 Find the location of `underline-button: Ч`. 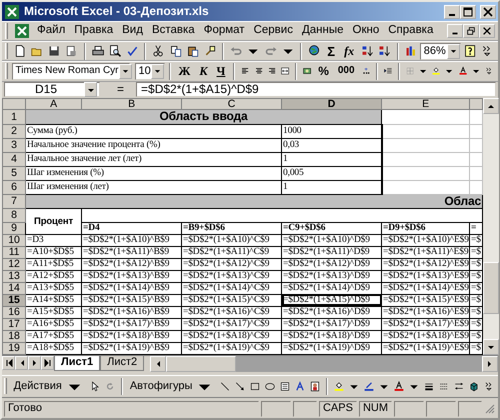

underline-button: Ч is located at coordinates (221, 71).